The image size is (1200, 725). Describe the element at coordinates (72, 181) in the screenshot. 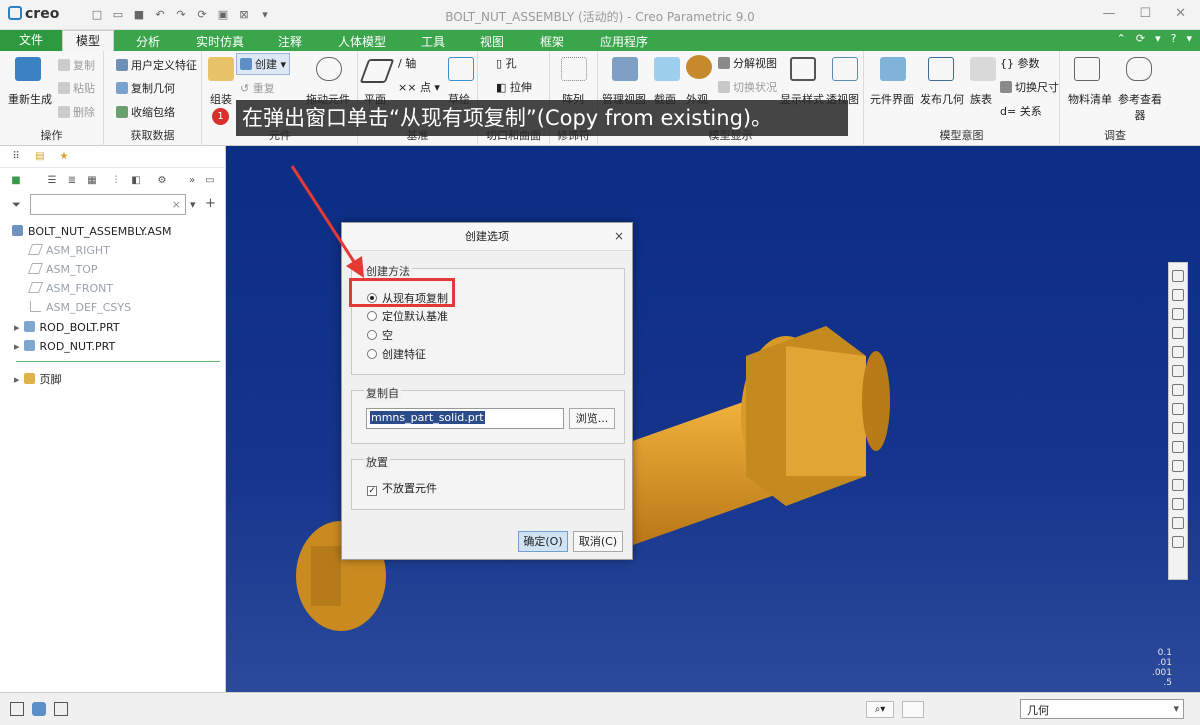

I see `tree-list-icon: ≣` at that location.